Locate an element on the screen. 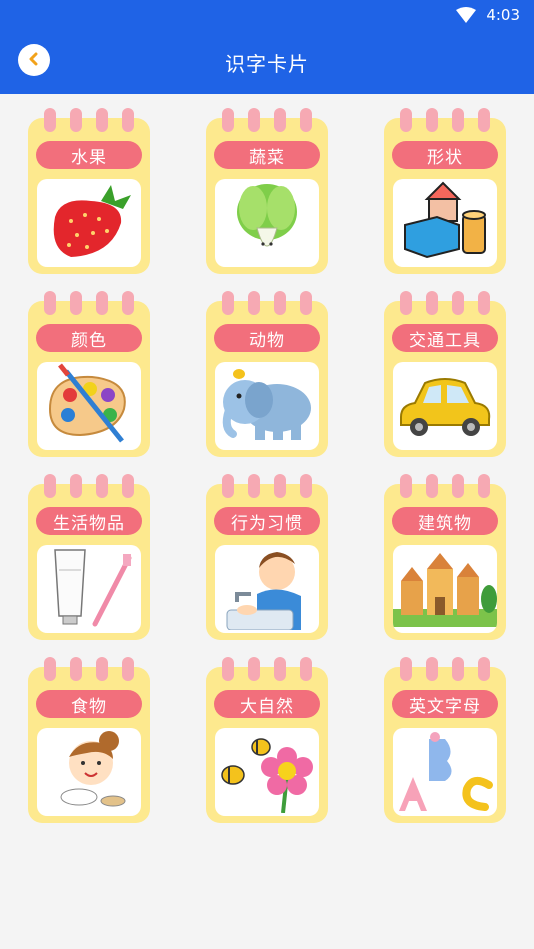 This screenshot has width=534, height=949. card-transport: 交通工具 is located at coordinates (445, 374).